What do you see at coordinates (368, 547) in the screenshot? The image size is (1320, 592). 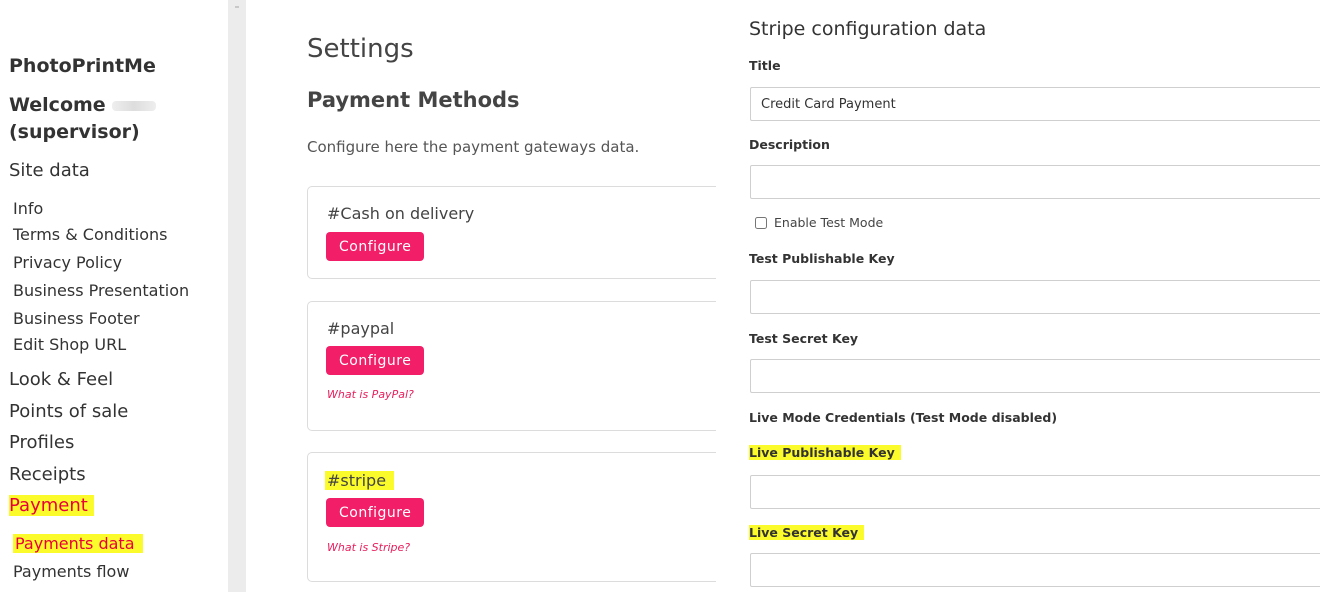 I see `what-is-stripe-link: What is Stripe?` at bounding box center [368, 547].